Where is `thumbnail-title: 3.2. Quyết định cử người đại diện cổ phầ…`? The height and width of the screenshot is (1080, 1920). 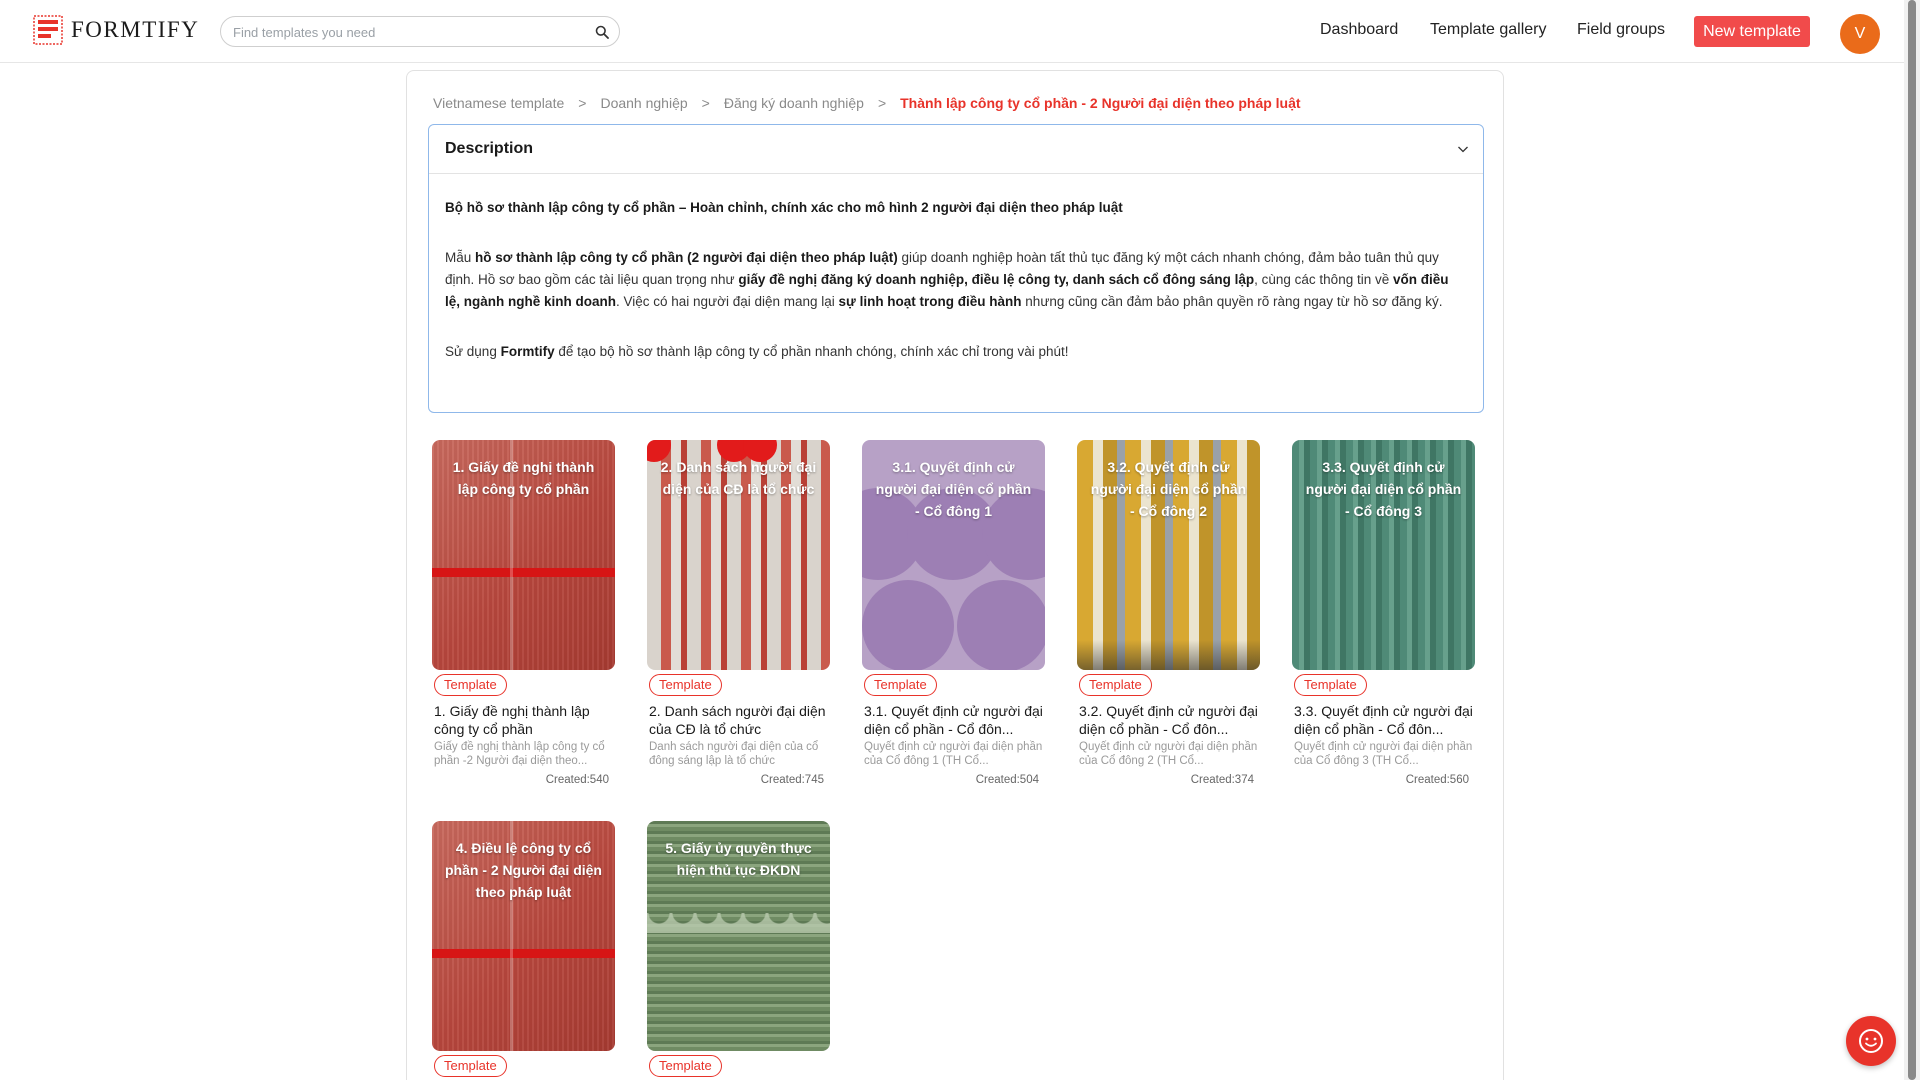
thumbnail-title: 3.2. Quyết định cử người đại diện cổ phầ… is located at coordinates (1168, 489).